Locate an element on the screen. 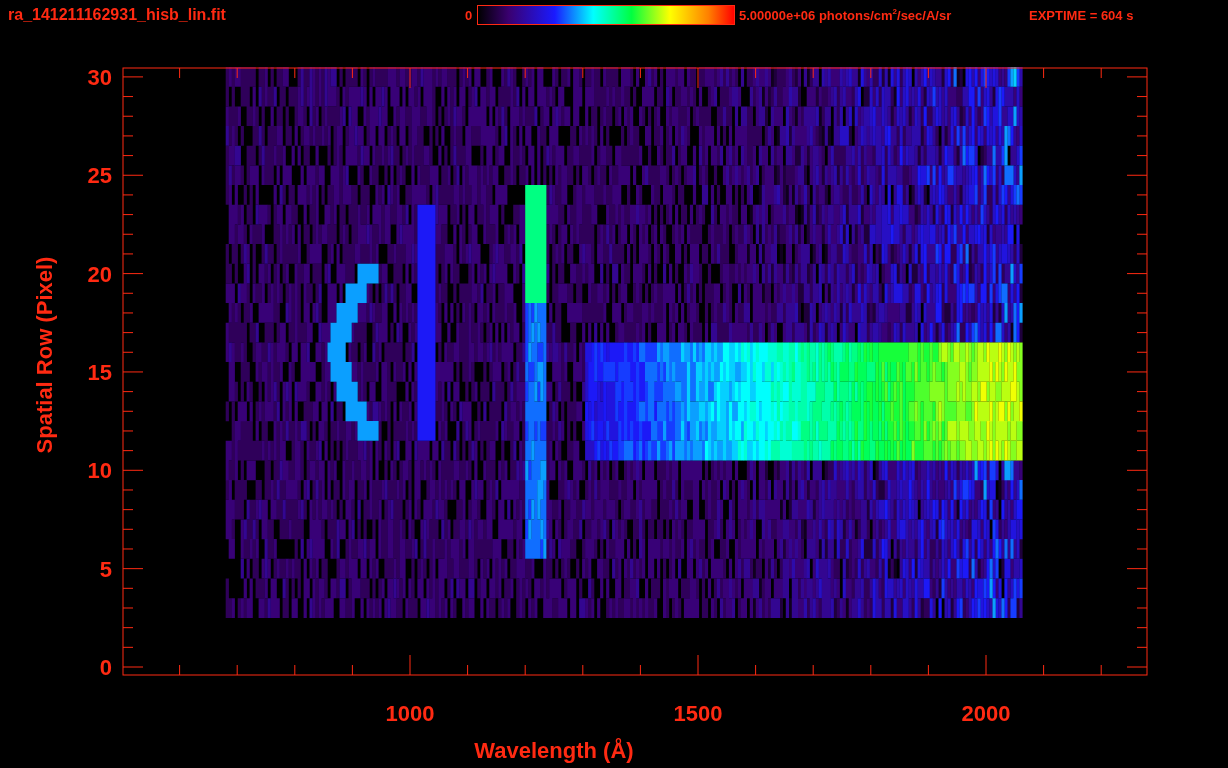 The height and width of the screenshot is (768, 1228). y-tick-label: 5 is located at coordinates (105, 569).